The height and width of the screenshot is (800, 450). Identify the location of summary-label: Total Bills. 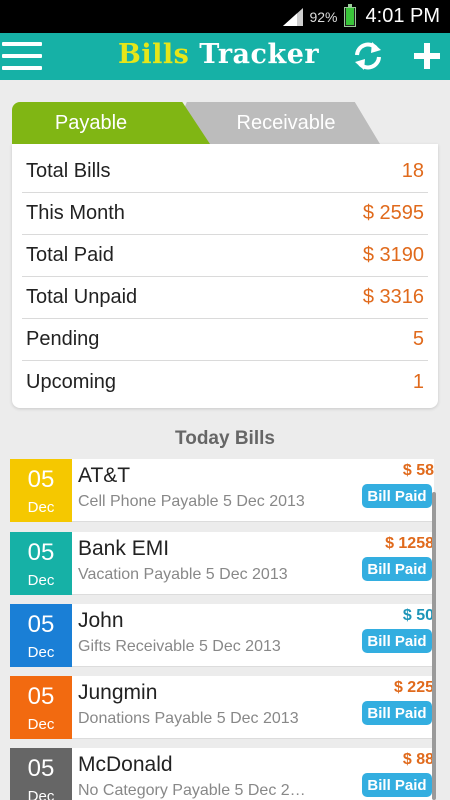
(68, 171).